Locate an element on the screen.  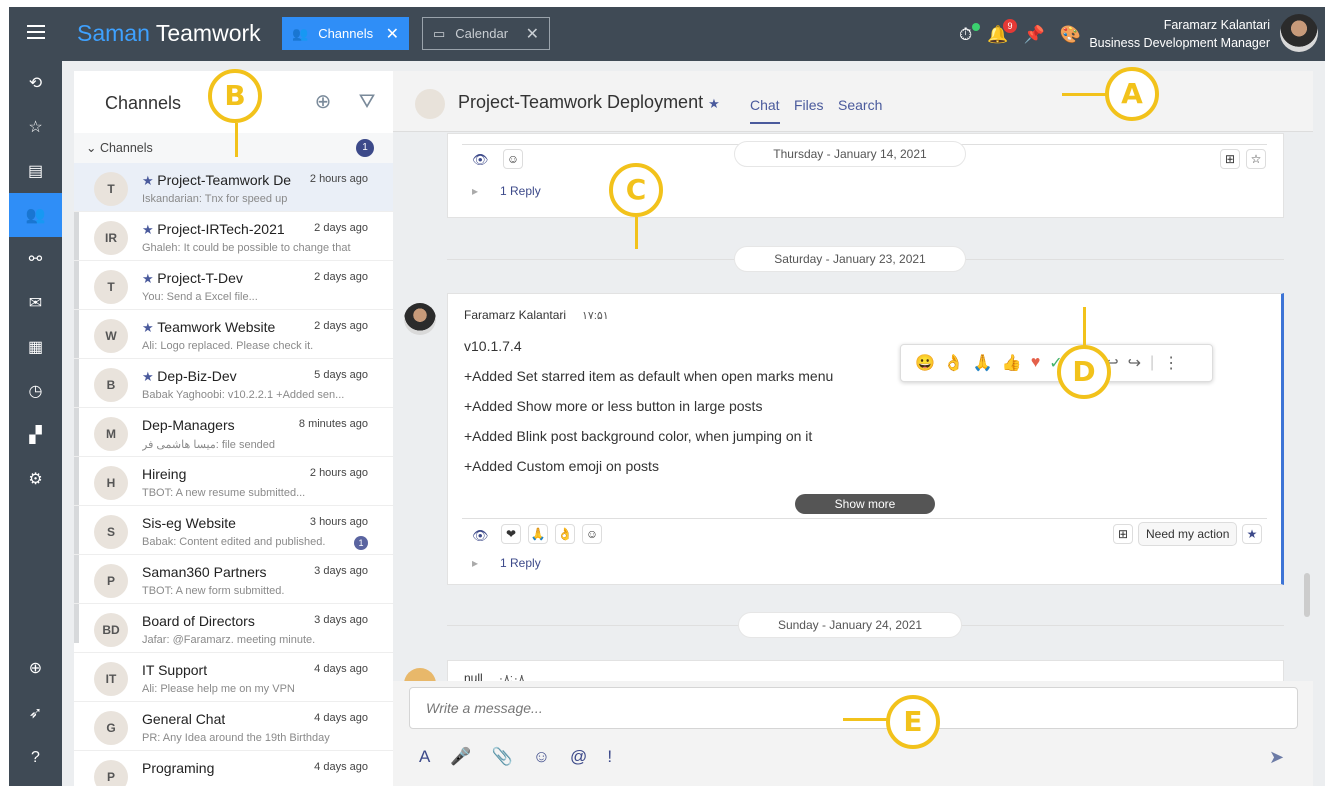
channel-avatar: G is located at coordinates (111, 728).